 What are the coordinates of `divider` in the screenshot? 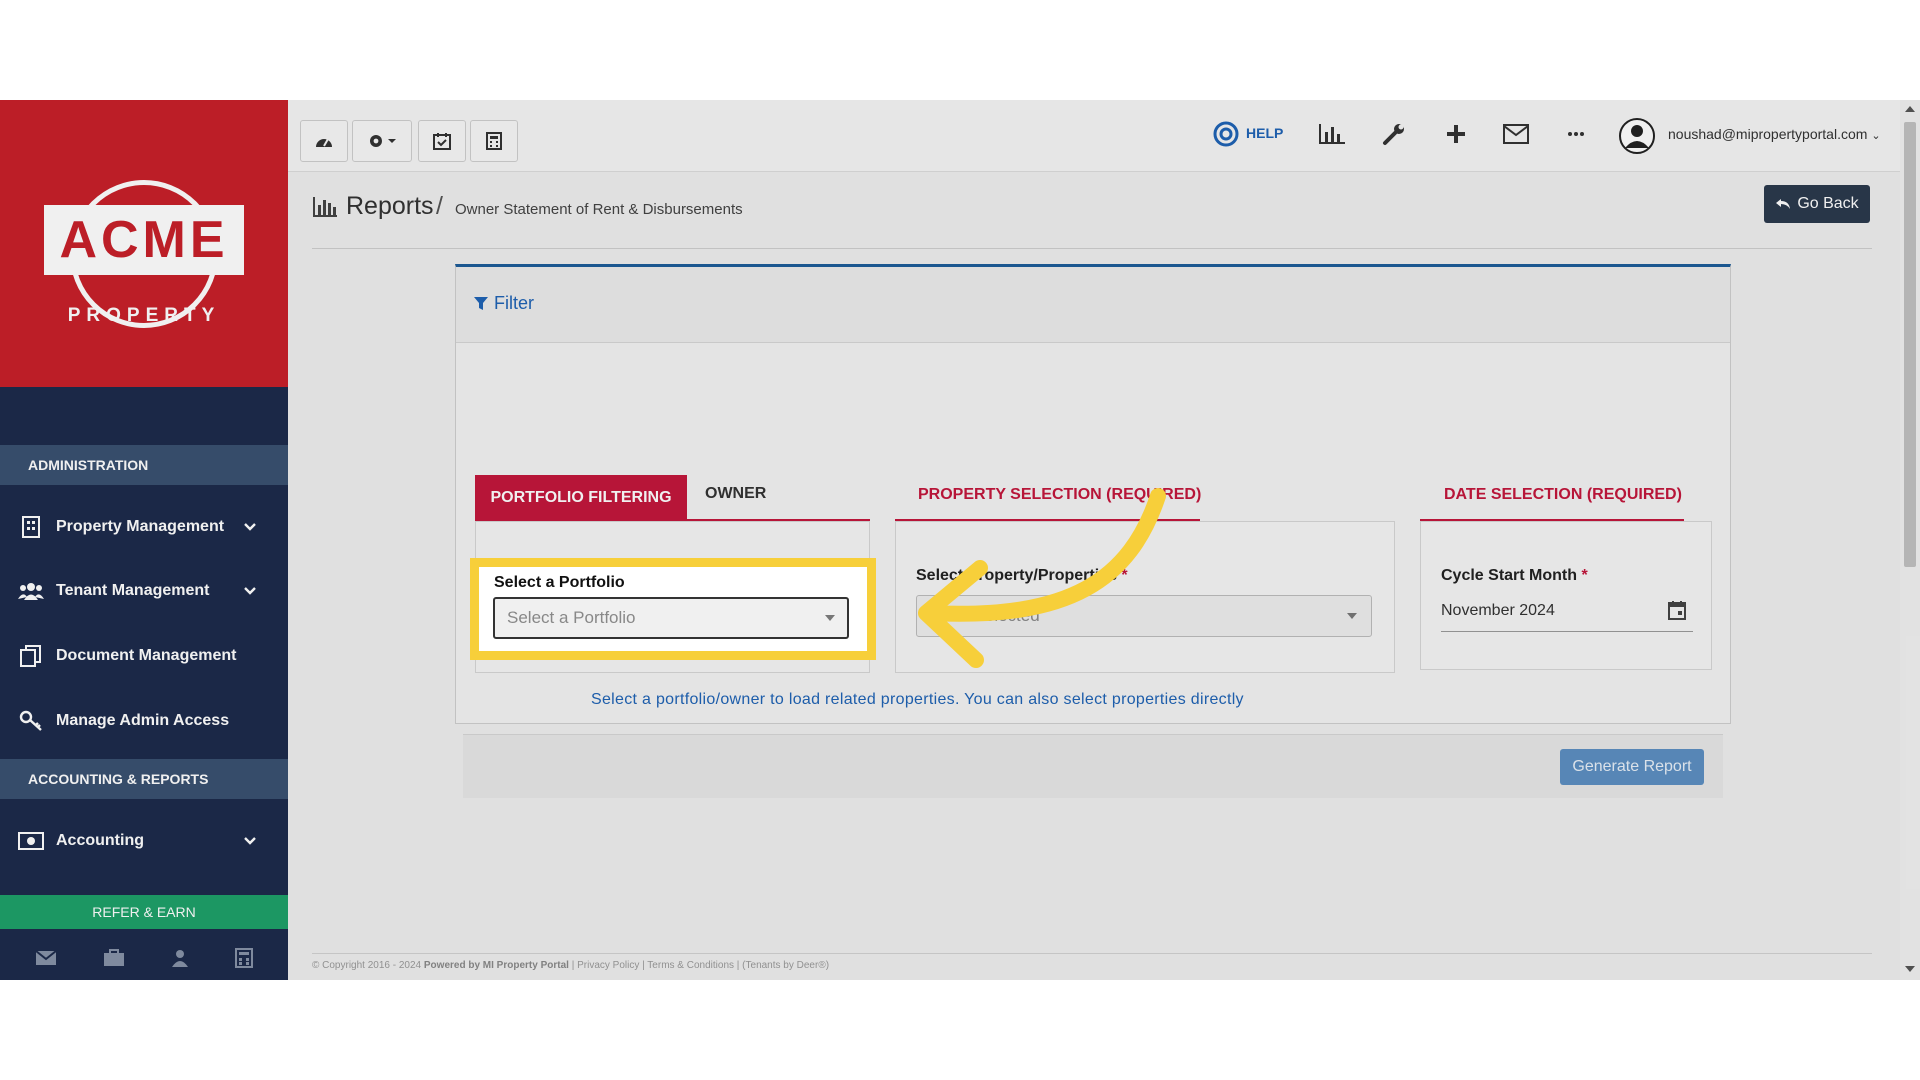 It's located at (1092, 248).